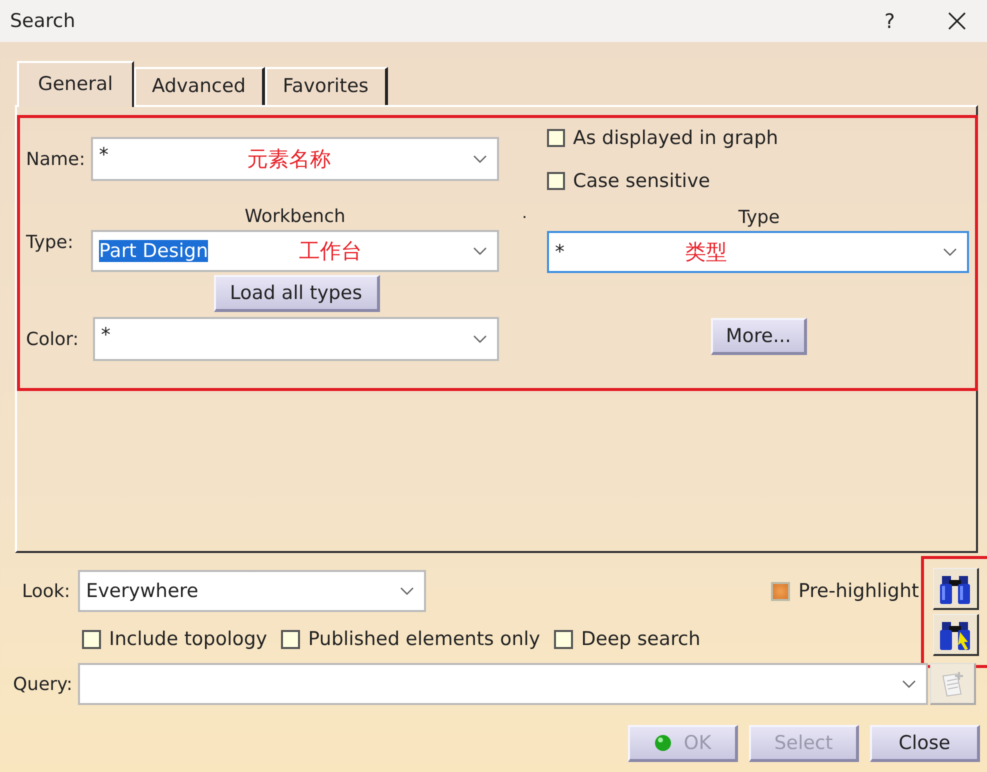 The width and height of the screenshot is (987, 772). What do you see at coordinates (759, 181) in the screenshot?
I see `checkbox: Case sensitive` at bounding box center [759, 181].